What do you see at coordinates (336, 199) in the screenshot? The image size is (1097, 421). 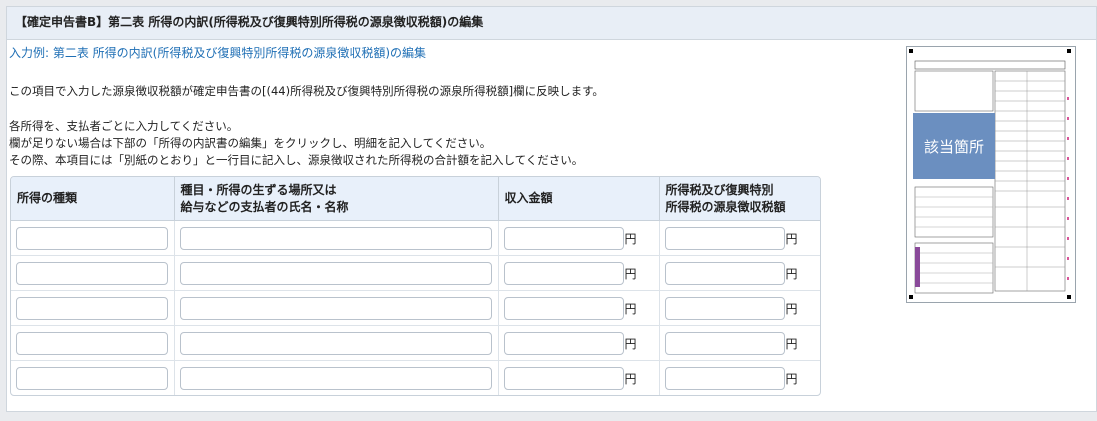 I see `header-payer-place: 種目・所得の生ずる場所又は 給与などの支払者の氏名・名称` at bounding box center [336, 199].